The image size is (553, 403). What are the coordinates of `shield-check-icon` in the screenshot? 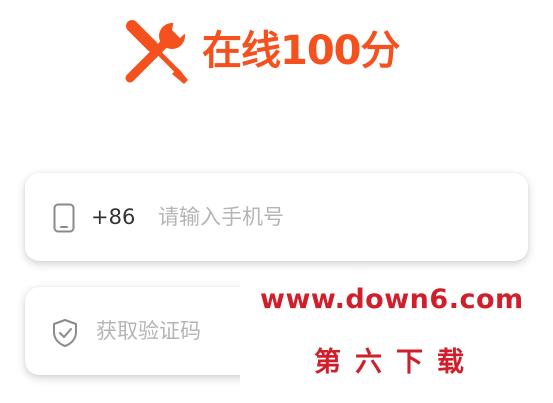 It's located at (65, 333).